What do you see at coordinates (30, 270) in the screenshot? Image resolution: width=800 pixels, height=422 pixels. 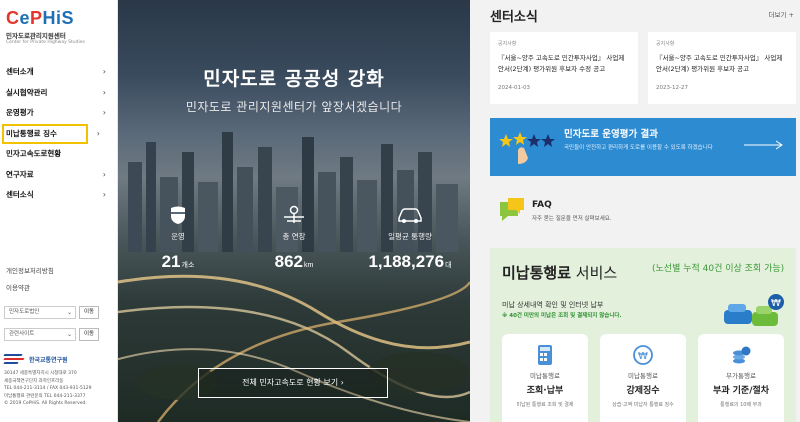 I see `privacy-policy-link: 개인정보처리방침` at bounding box center [30, 270].